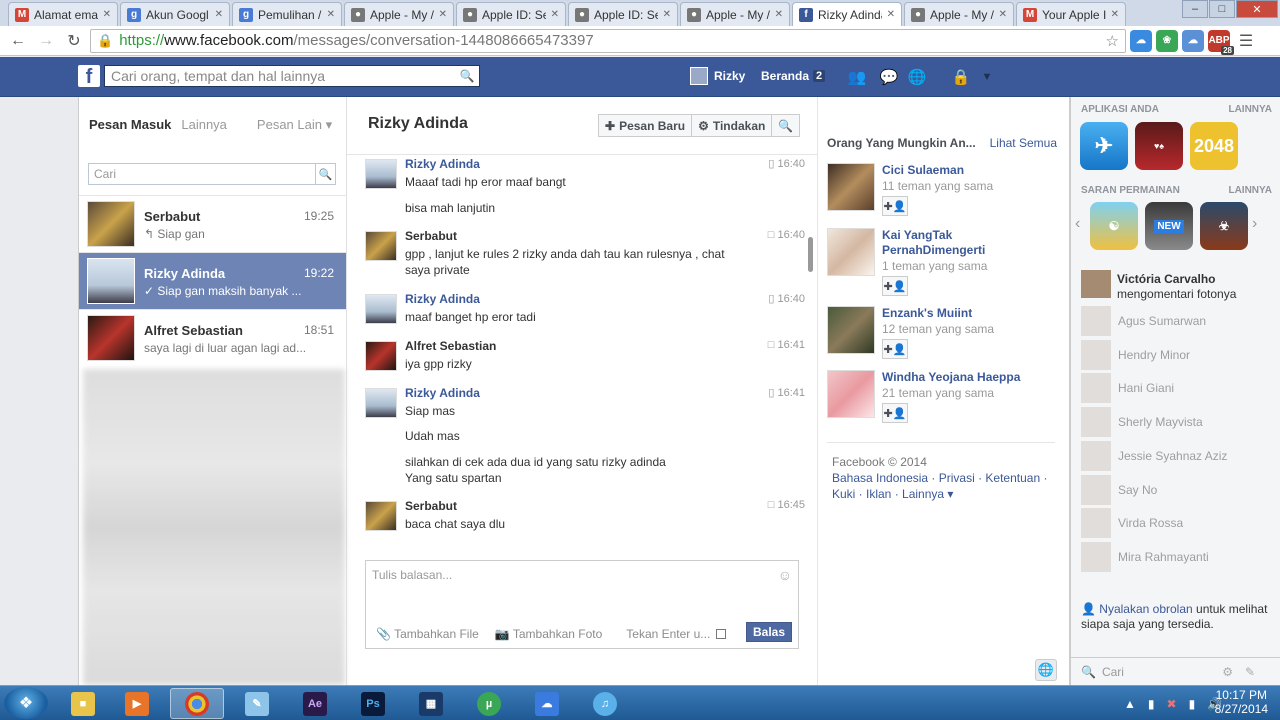 This screenshot has width=1280, height=720. I want to click on browser-tab: g Akun Googl ✕, so click(175, 14).